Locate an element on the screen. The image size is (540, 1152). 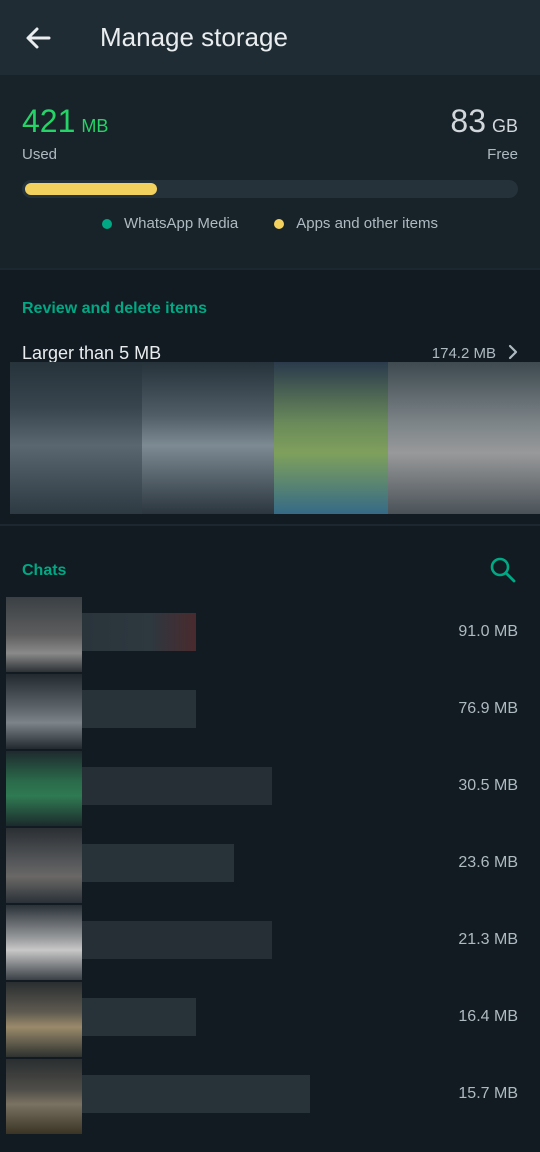
large-files-thumbnails is located at coordinates (275, 438).